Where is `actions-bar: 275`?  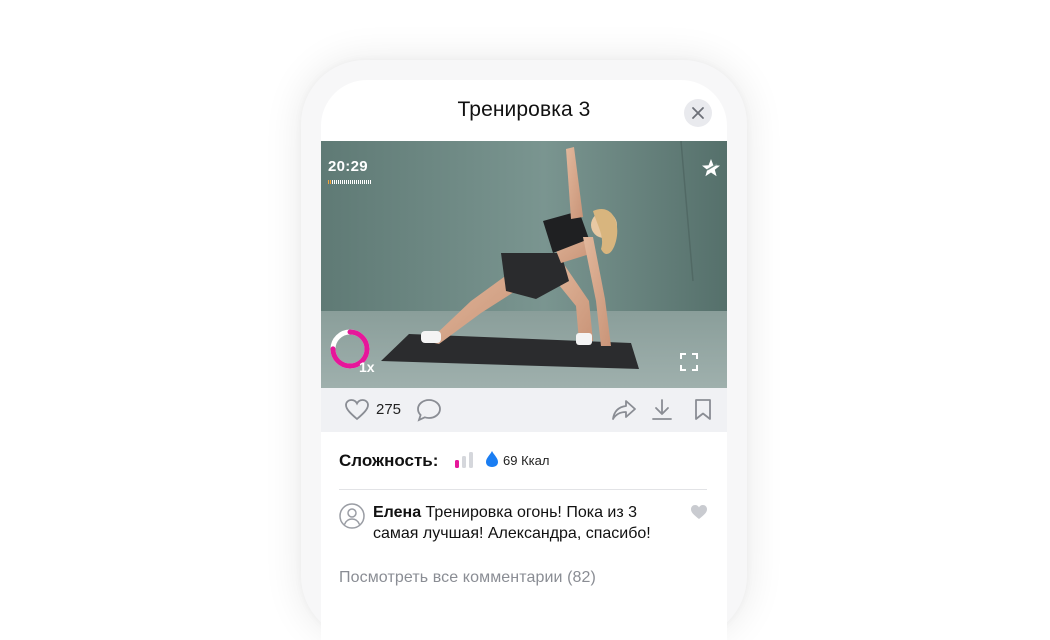 actions-bar: 275 is located at coordinates (524, 410).